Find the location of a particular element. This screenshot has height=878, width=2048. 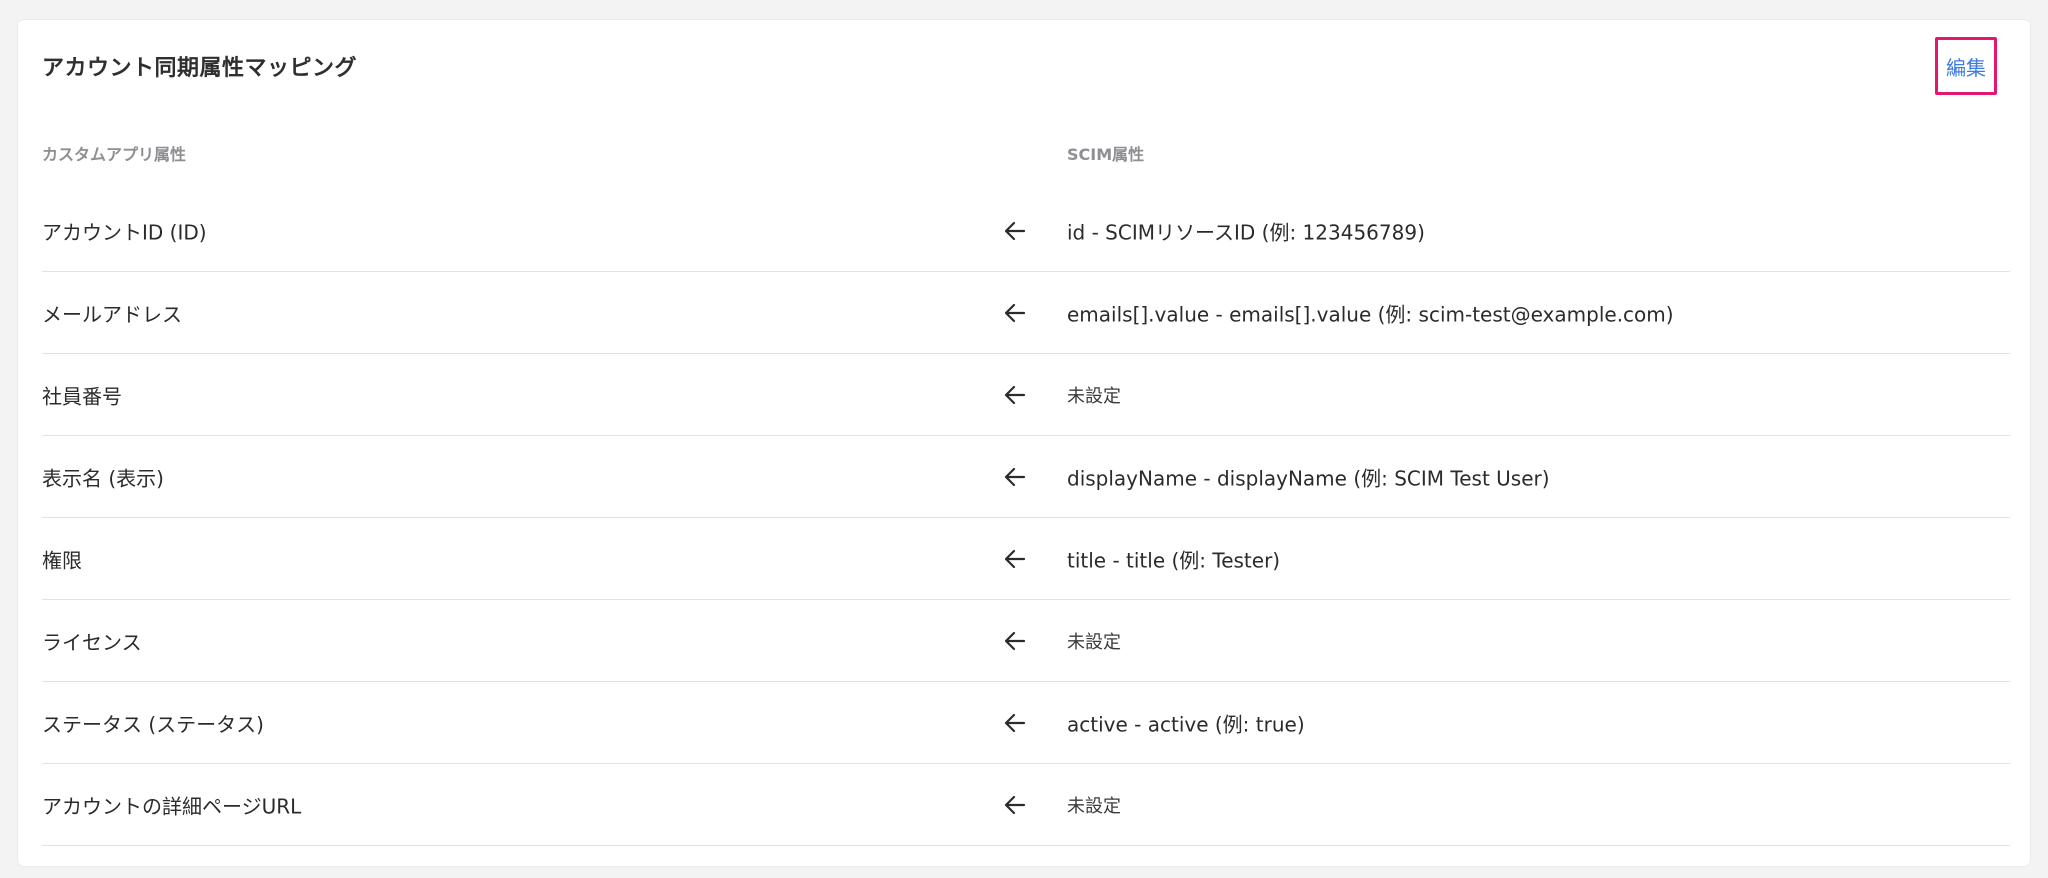

app-attribute-label: アカウントの詳細ページURL is located at coordinates (172, 806).